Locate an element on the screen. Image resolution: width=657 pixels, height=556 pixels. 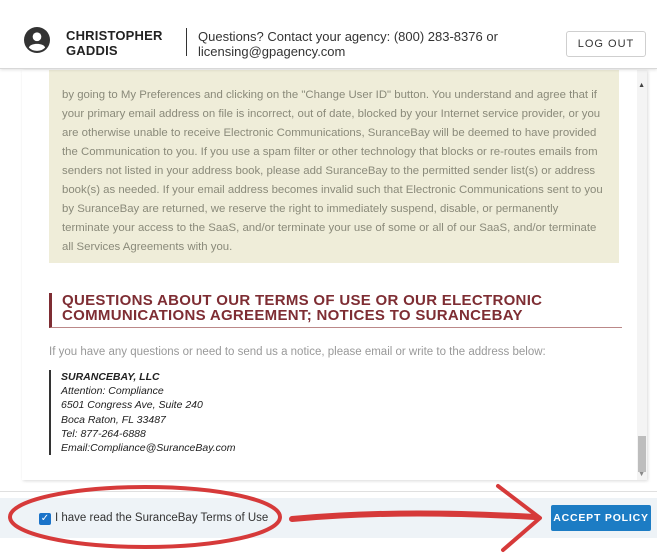
user-name: CHRISTOPHER GADDIS is located at coordinates (114, 43).